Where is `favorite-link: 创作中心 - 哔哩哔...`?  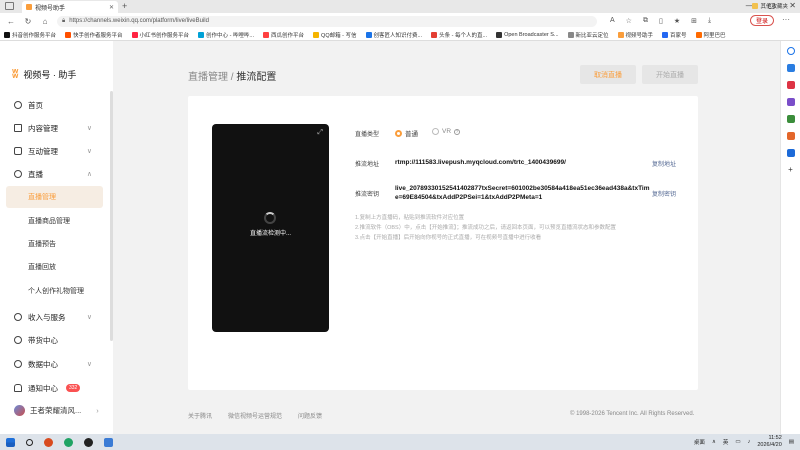
favorite-link: 创作中心 - 哔哩哔... is located at coordinates (226, 35).